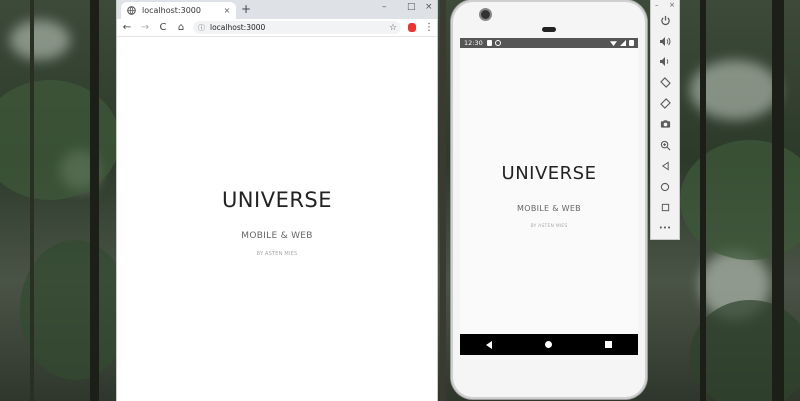 Image resolution: width=800 pixels, height=401 pixels. I want to click on address-bar: ⓘ localhost:3000 ☆, so click(297, 27).